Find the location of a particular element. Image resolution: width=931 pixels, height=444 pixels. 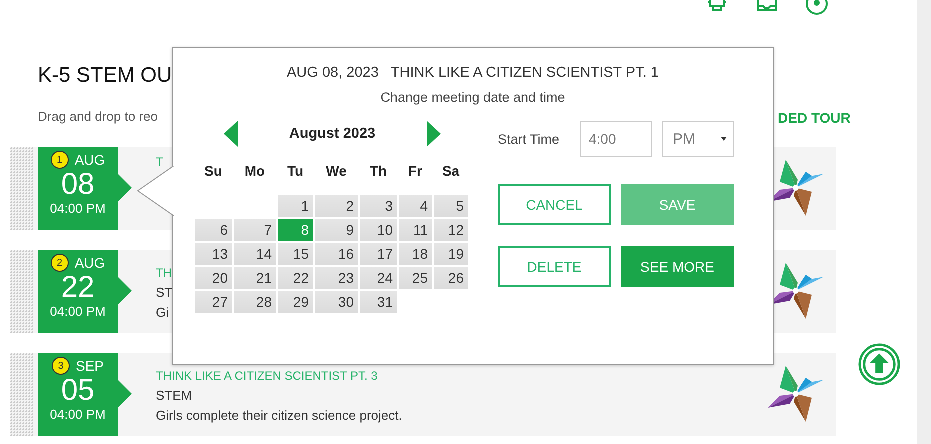

calendar-day: 3 is located at coordinates (378, 206).